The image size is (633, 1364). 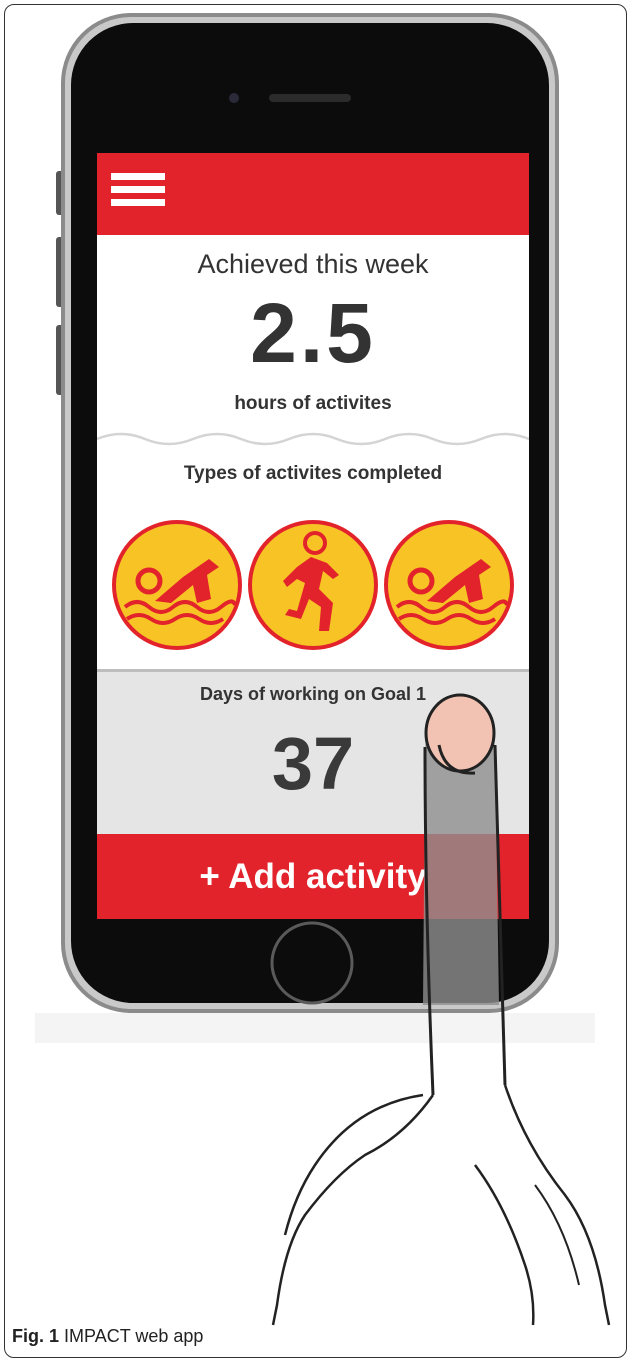 What do you see at coordinates (313, 403) in the screenshot?
I see `hours-unit-label: hours of activites` at bounding box center [313, 403].